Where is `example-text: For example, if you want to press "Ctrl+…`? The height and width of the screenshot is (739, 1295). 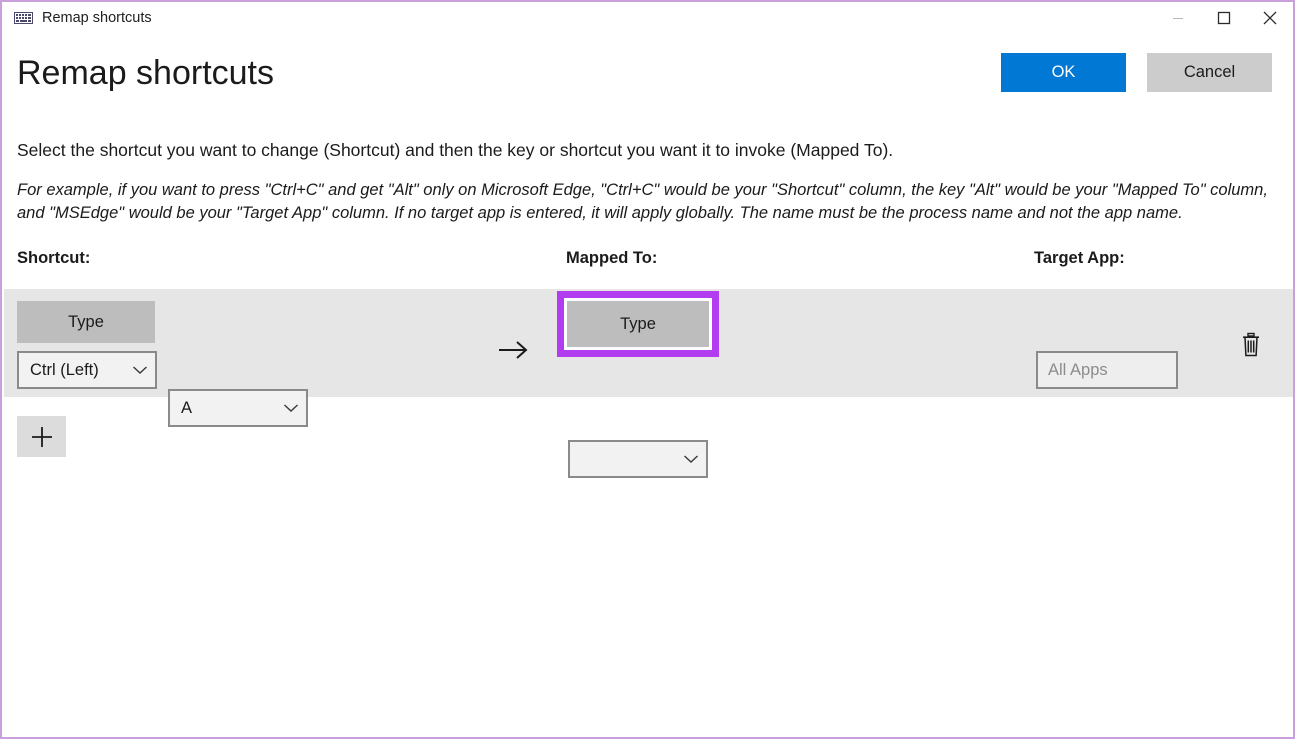
example-text: For example, if you want to press "Ctrl+… is located at coordinates (642, 202).